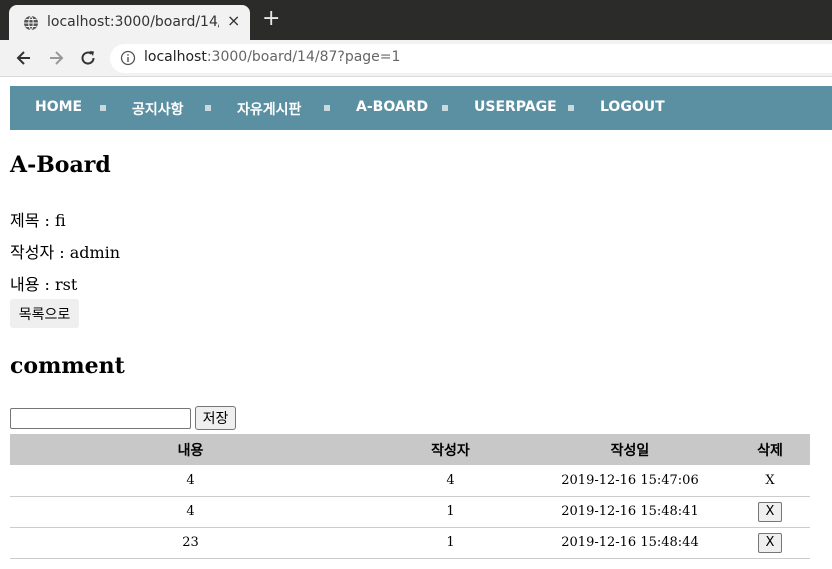 Image resolution: width=832 pixels, height=569 pixels. I want to click on address-bar: localhost:3000/board/14/87?page=1, so click(471, 58).